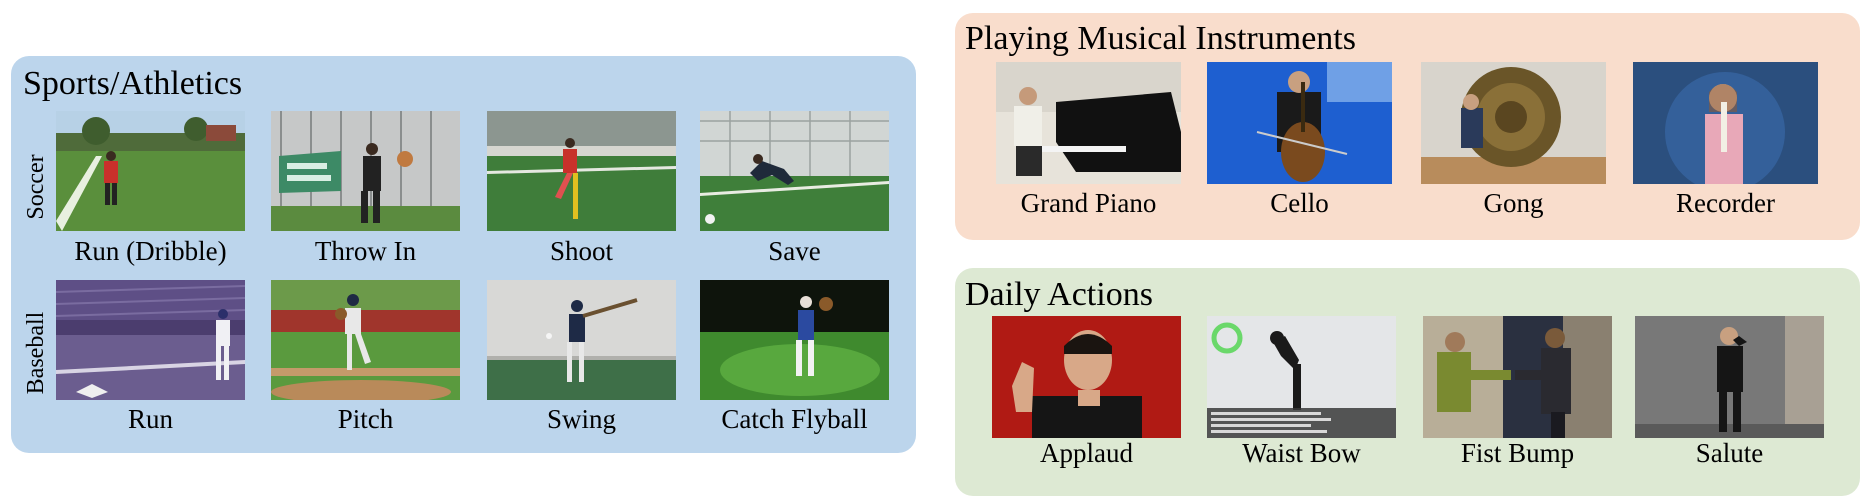 The height and width of the screenshot is (503, 1869). Describe the element at coordinates (581, 171) in the screenshot. I see `thumbnail-soccer-shoot` at that location.